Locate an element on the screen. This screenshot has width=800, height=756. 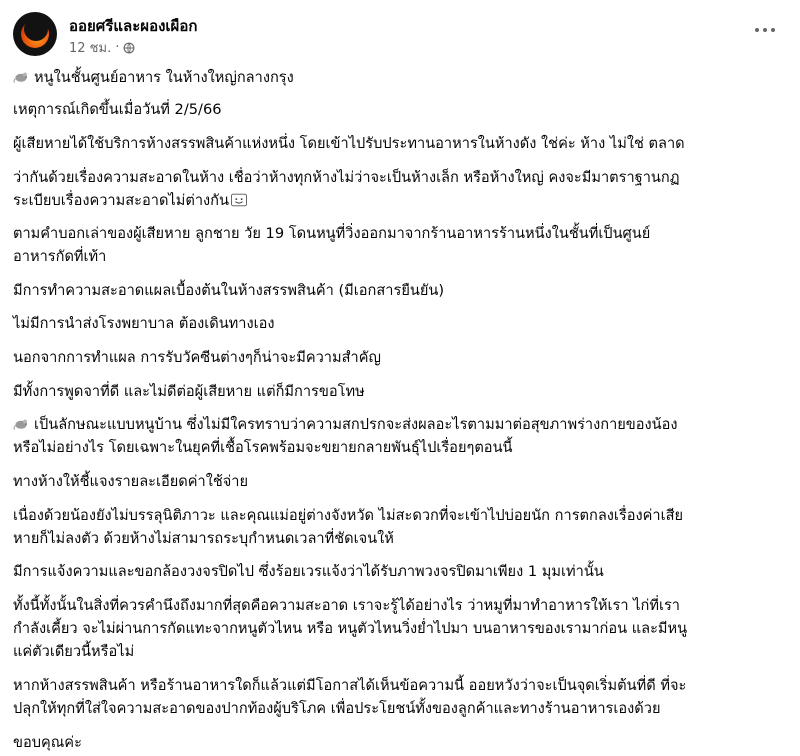
post-line: หนูในชั้นศูนย์อาหาร ในห้างใหญ่กลางกรุง is located at coordinates (153, 78).